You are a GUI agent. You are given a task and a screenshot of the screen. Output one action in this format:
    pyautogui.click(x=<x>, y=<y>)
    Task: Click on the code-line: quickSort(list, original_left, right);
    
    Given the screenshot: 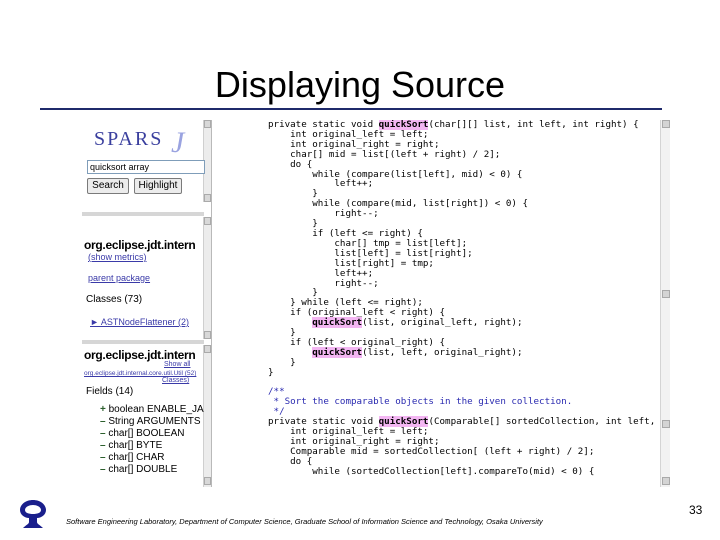 What is the action you would take?
    pyautogui.click(x=469, y=323)
    